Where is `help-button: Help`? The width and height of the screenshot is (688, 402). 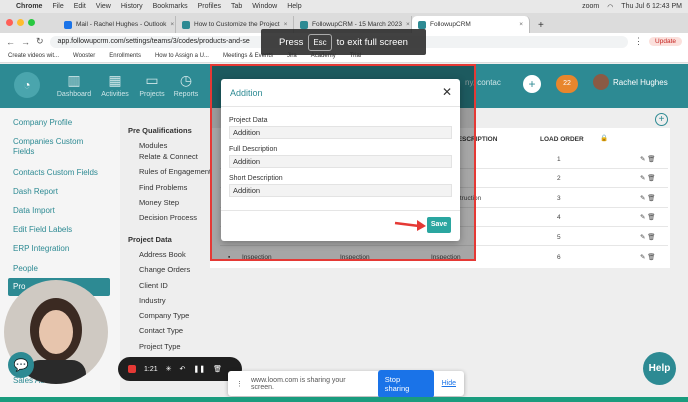 help-button: Help is located at coordinates (659, 368).